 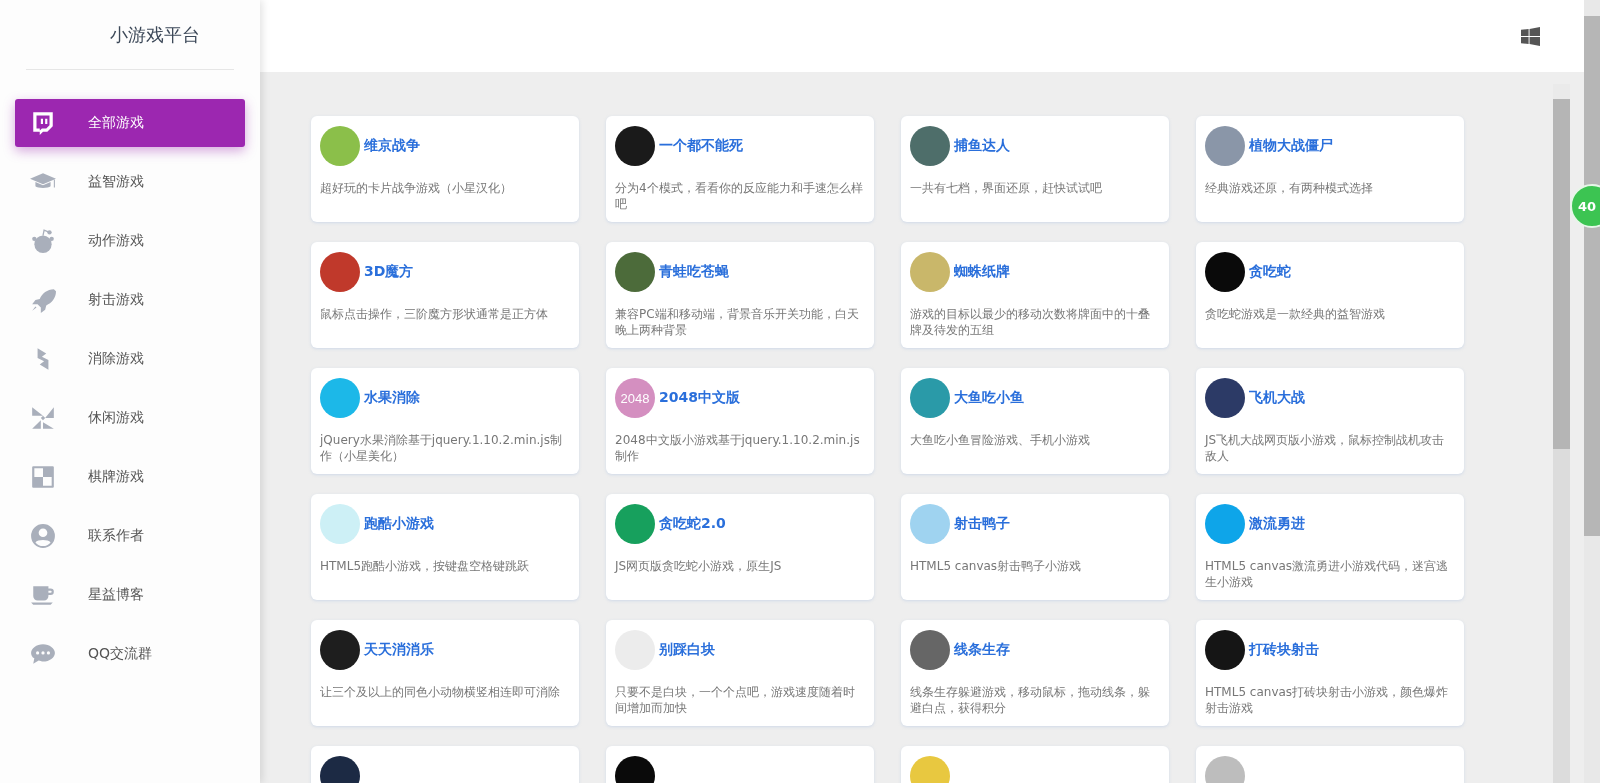 What do you see at coordinates (1530, 36) in the screenshot?
I see `windows-icon` at bounding box center [1530, 36].